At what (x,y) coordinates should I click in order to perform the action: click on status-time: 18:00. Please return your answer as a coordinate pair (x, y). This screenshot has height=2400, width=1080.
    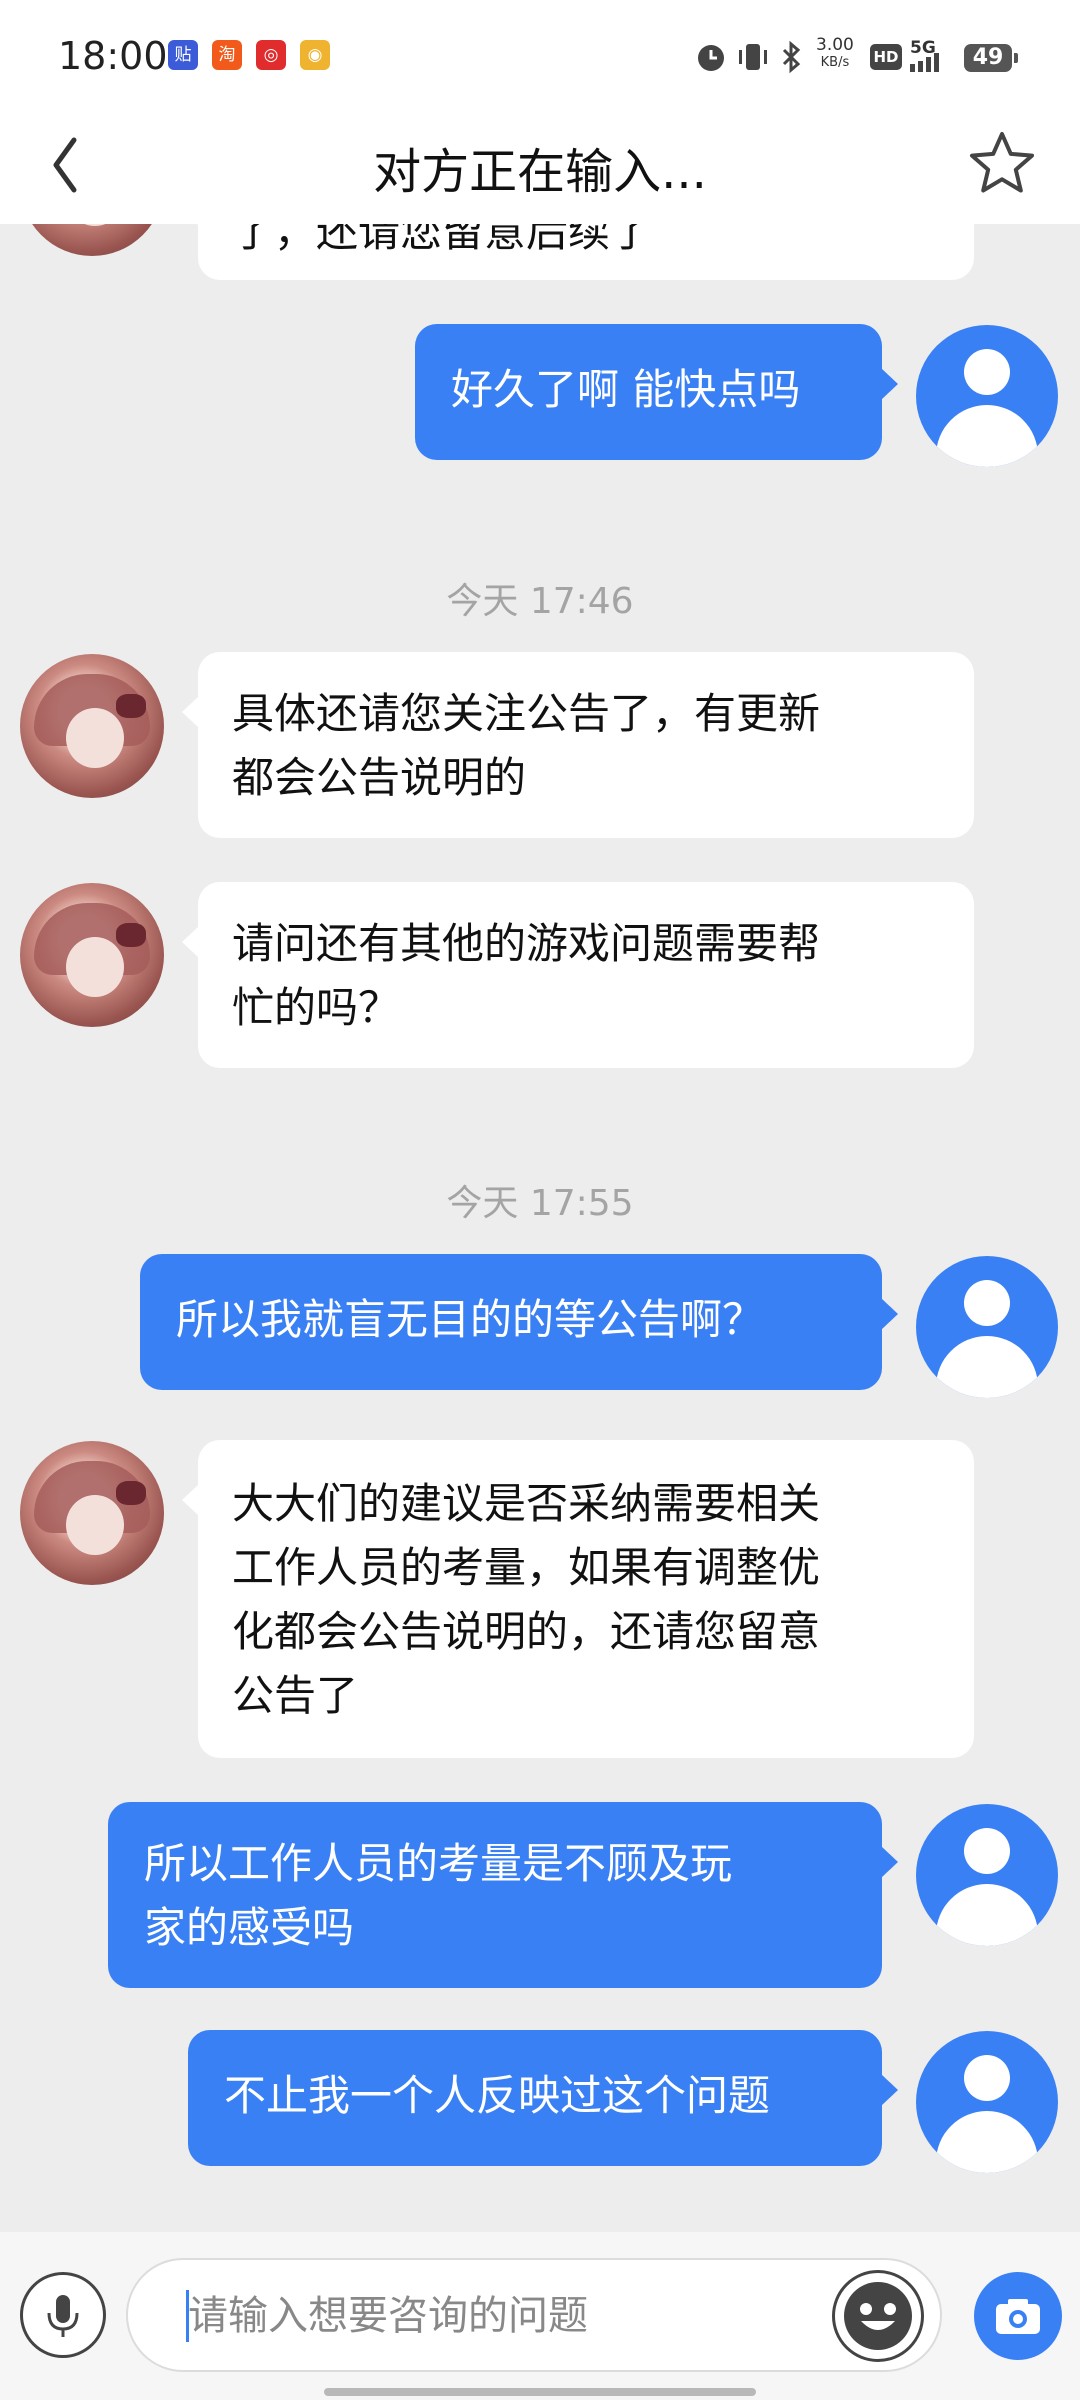
    Looking at the image, I should click on (113, 56).